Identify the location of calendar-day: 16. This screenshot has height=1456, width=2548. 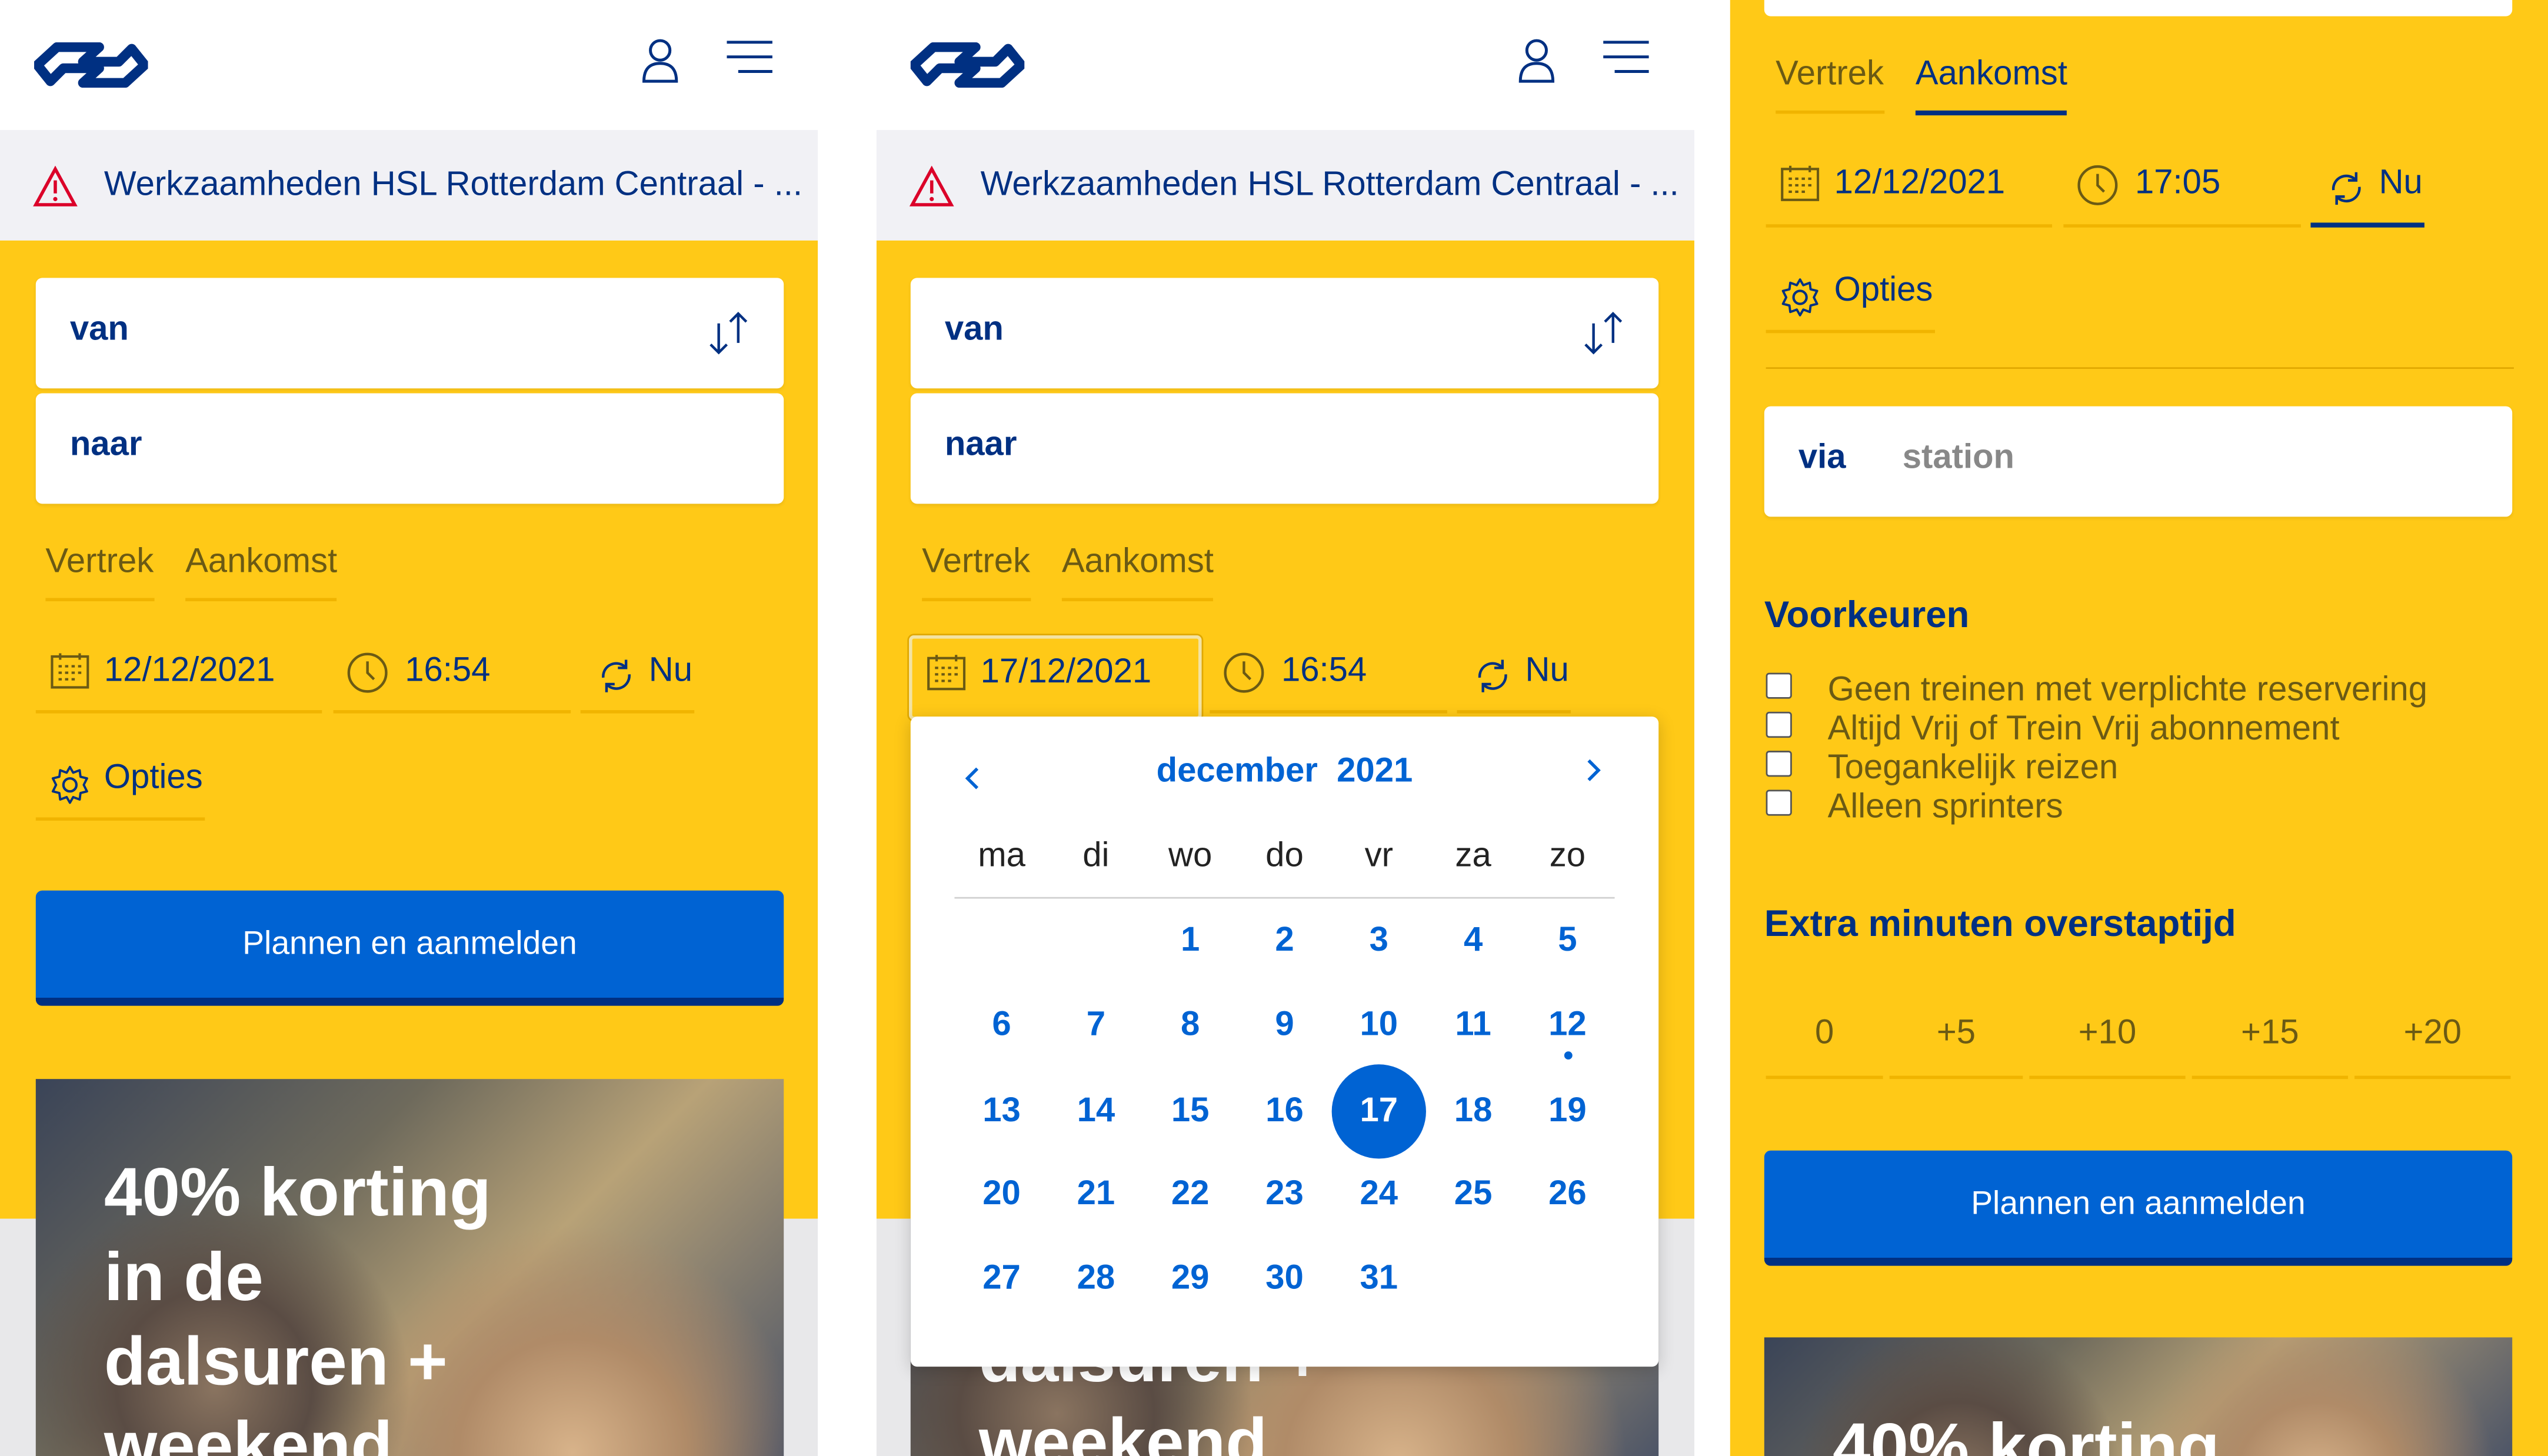
(1284, 1111).